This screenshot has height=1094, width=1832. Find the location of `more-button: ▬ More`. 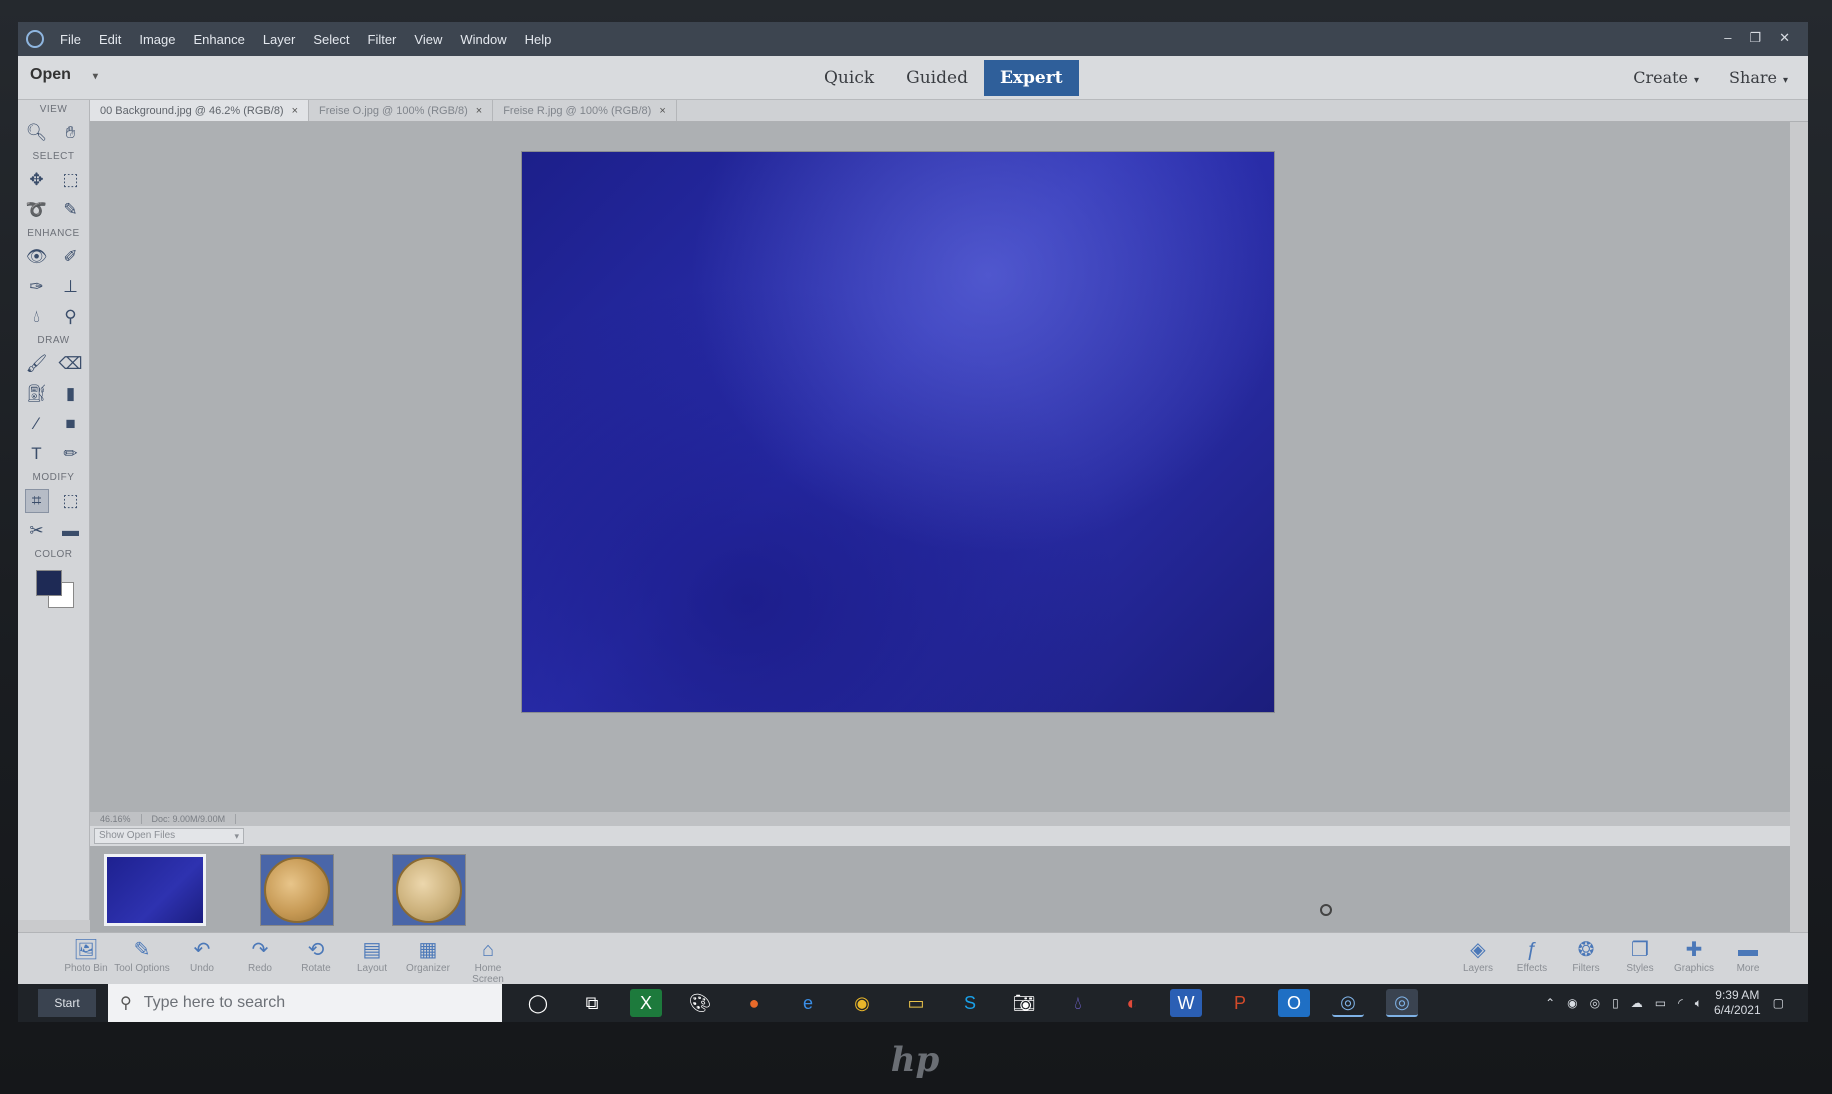

more-button: ▬ More is located at coordinates (1748, 955).